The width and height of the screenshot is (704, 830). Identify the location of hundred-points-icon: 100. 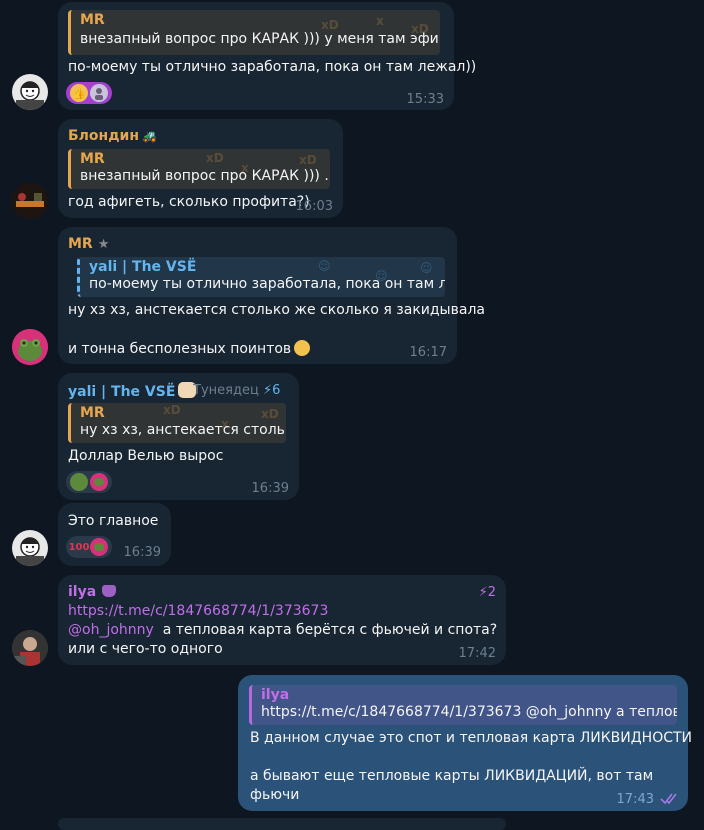
(79, 547).